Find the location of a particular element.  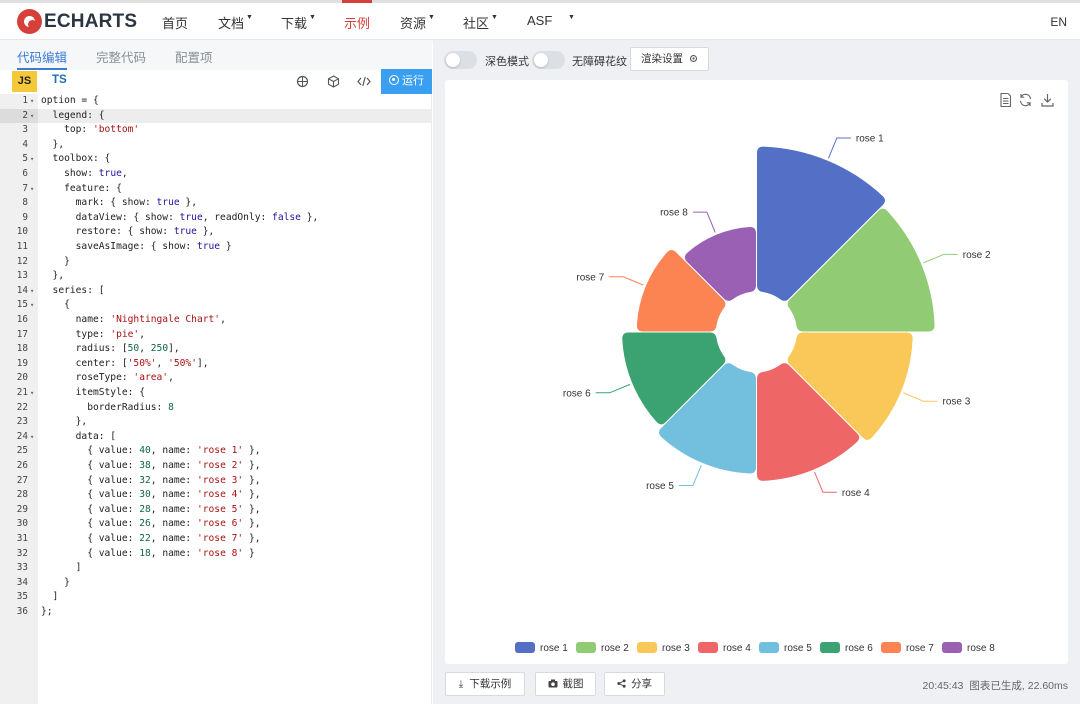

code-line: 13 }, is located at coordinates (216, 276).